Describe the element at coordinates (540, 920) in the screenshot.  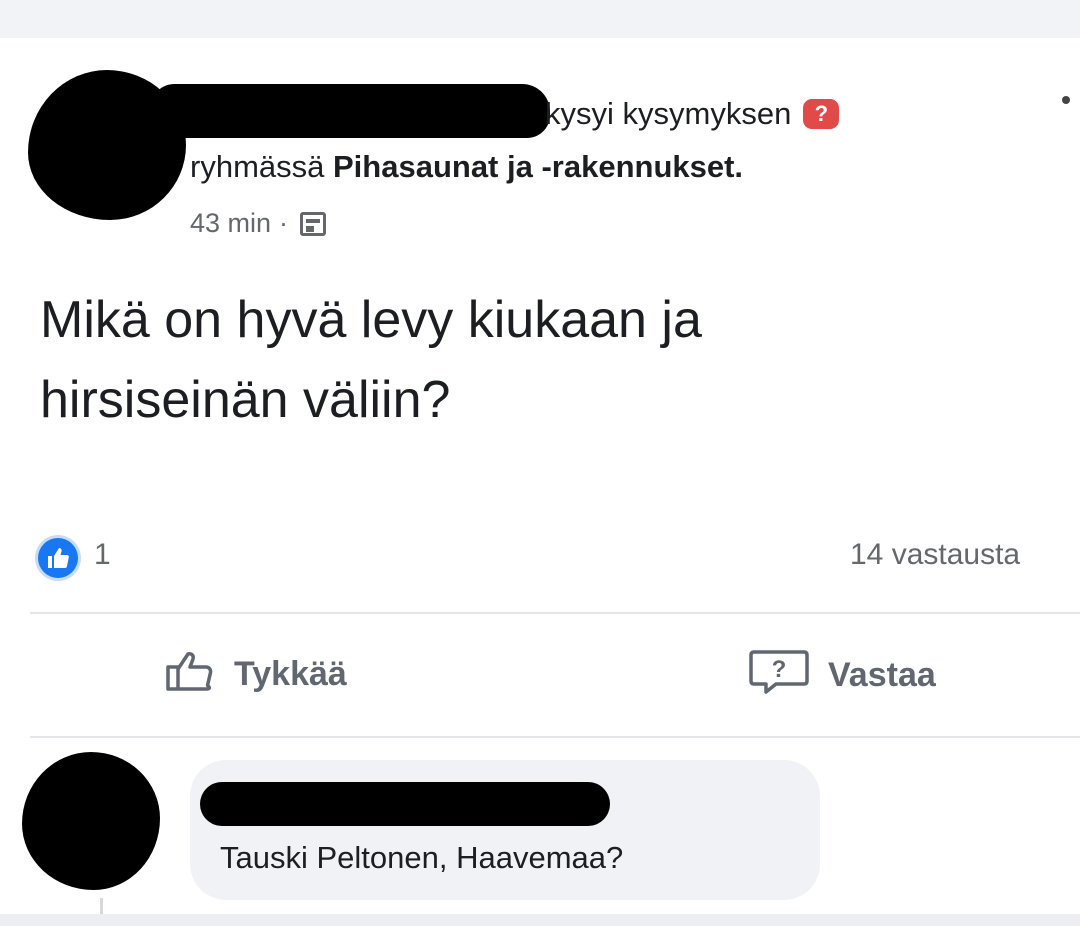
I see `bottom-strip` at that location.